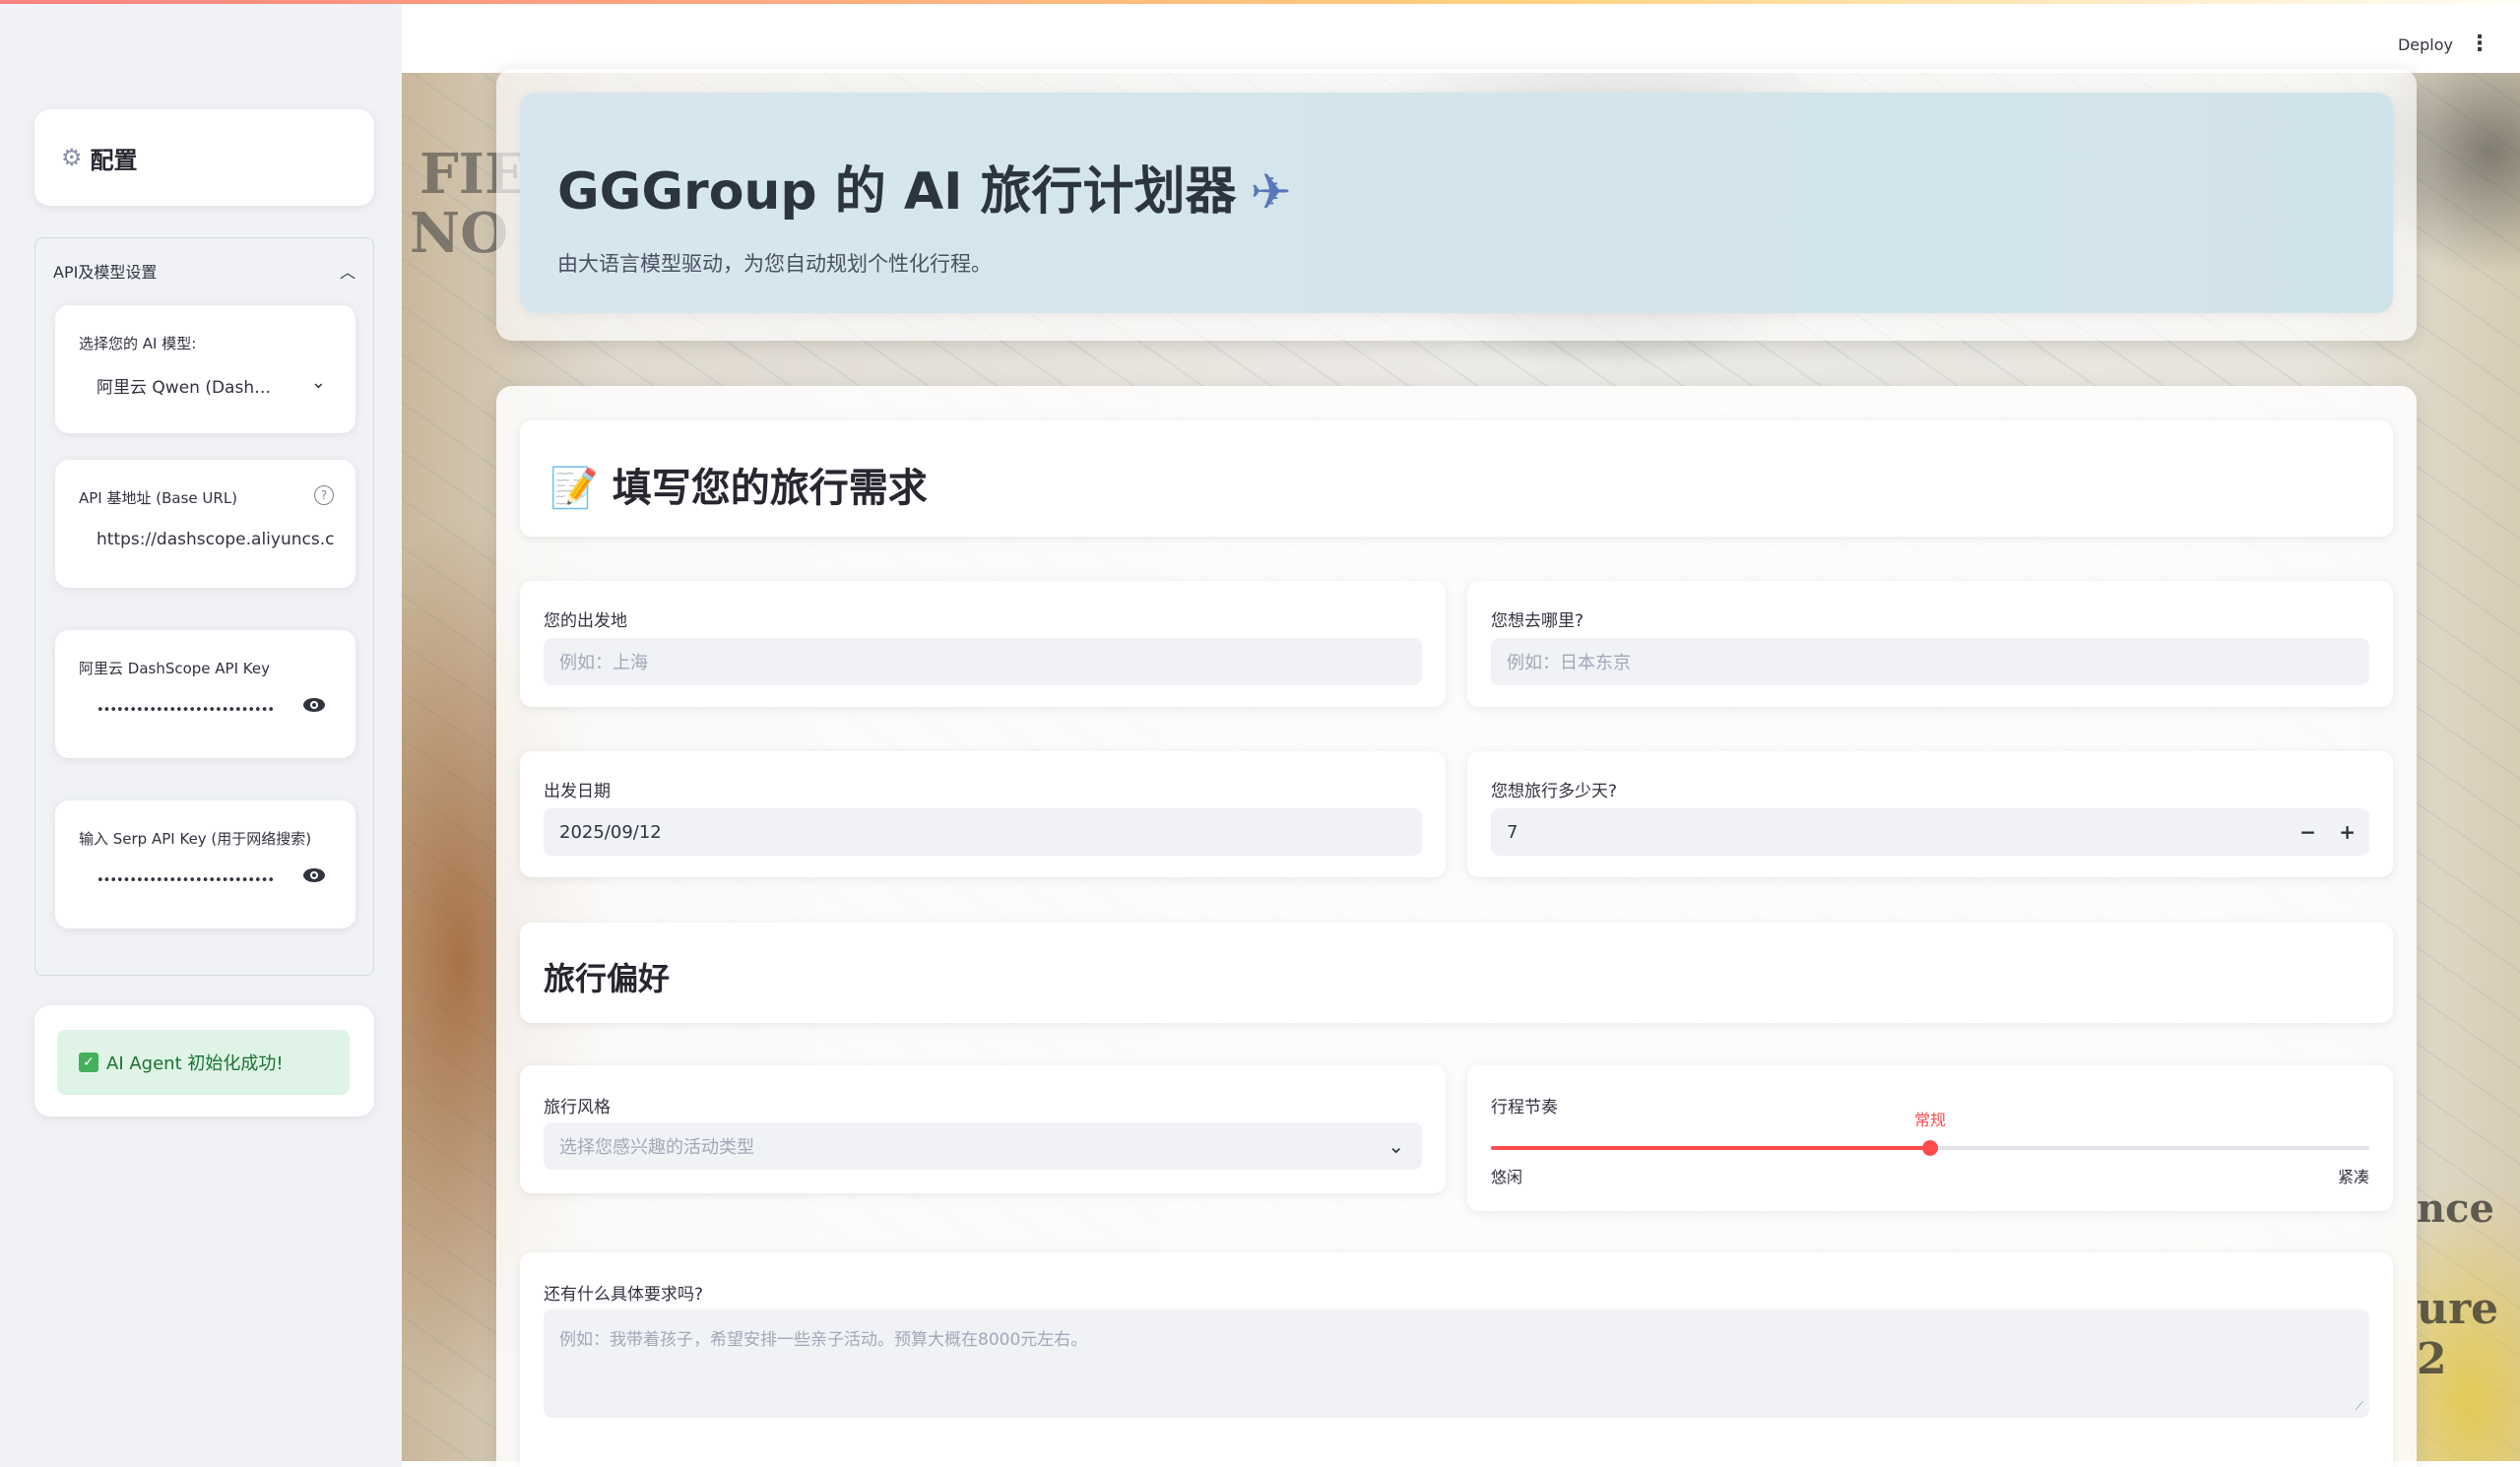  What do you see at coordinates (204, 271) in the screenshot?
I see `expander-header: API及模型设置 ︿` at bounding box center [204, 271].